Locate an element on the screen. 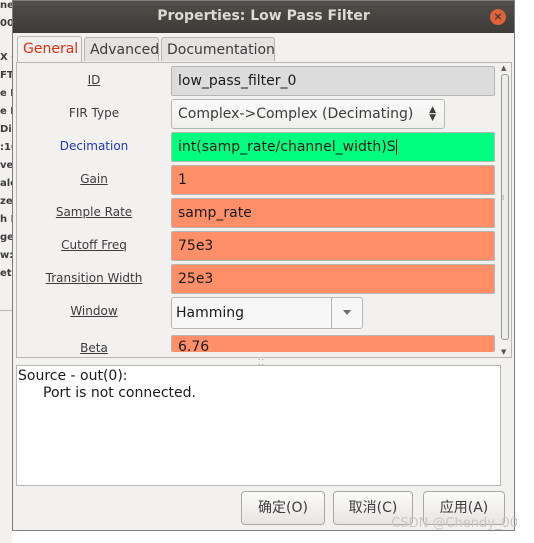 This screenshot has width=534, height=543. updown-arrows-icon: ▲ ▼ is located at coordinates (432, 114).